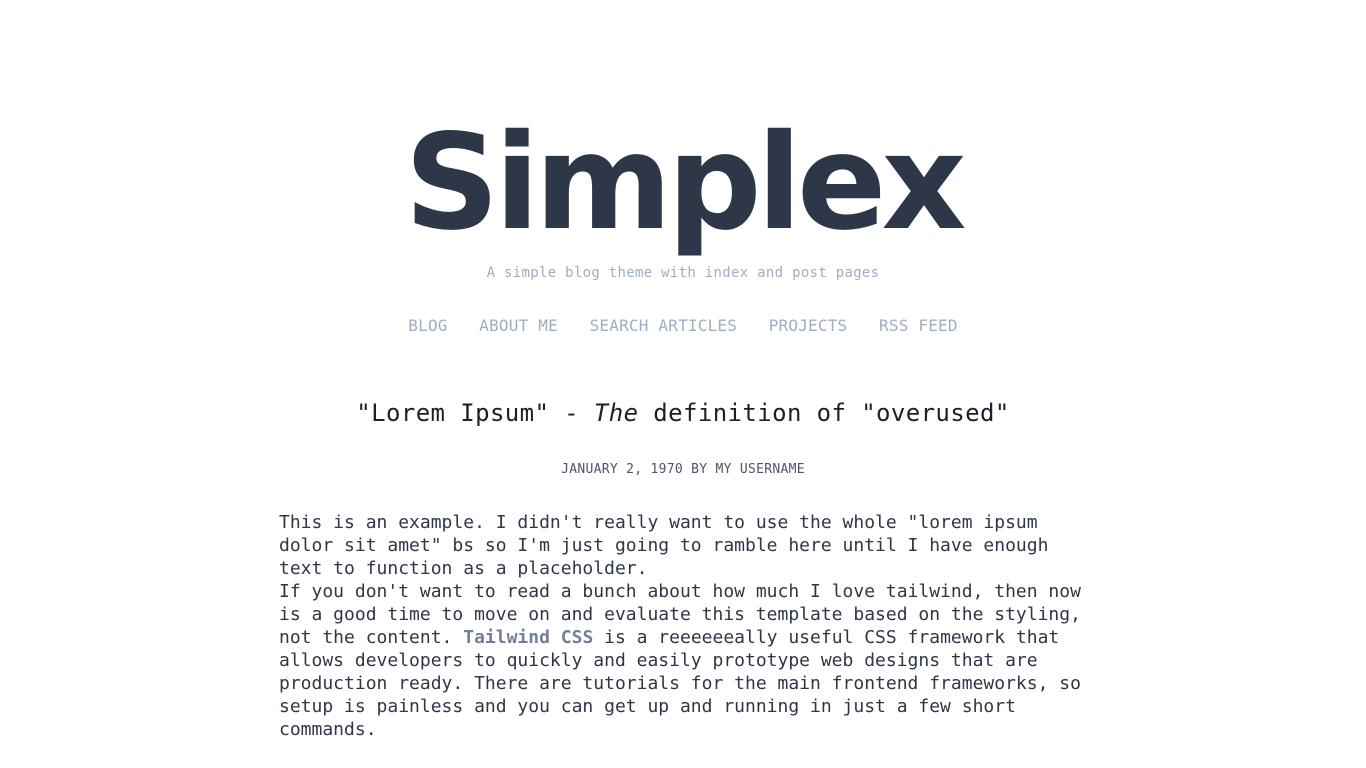  Describe the element at coordinates (808, 325) in the screenshot. I see `nav-item-projects: PROJECTS` at that location.